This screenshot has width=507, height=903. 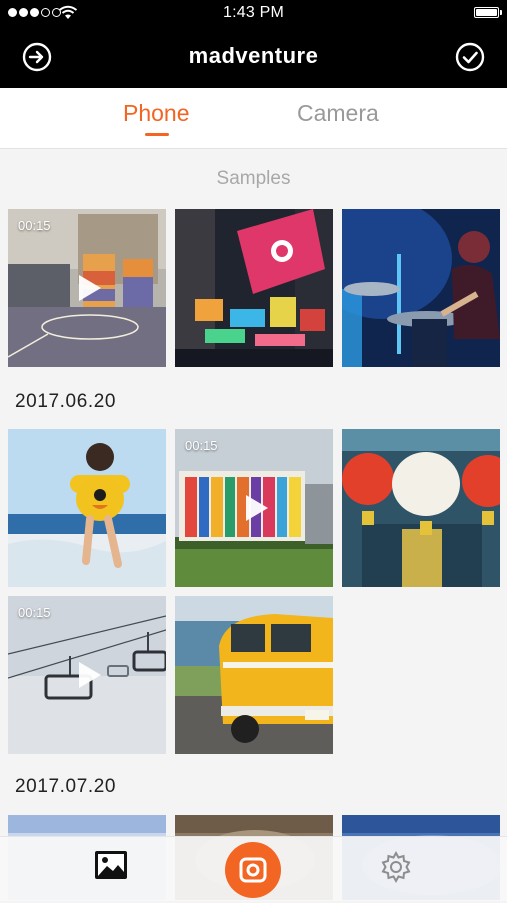 I want to click on camera-capture-icon, so click(x=253, y=870).